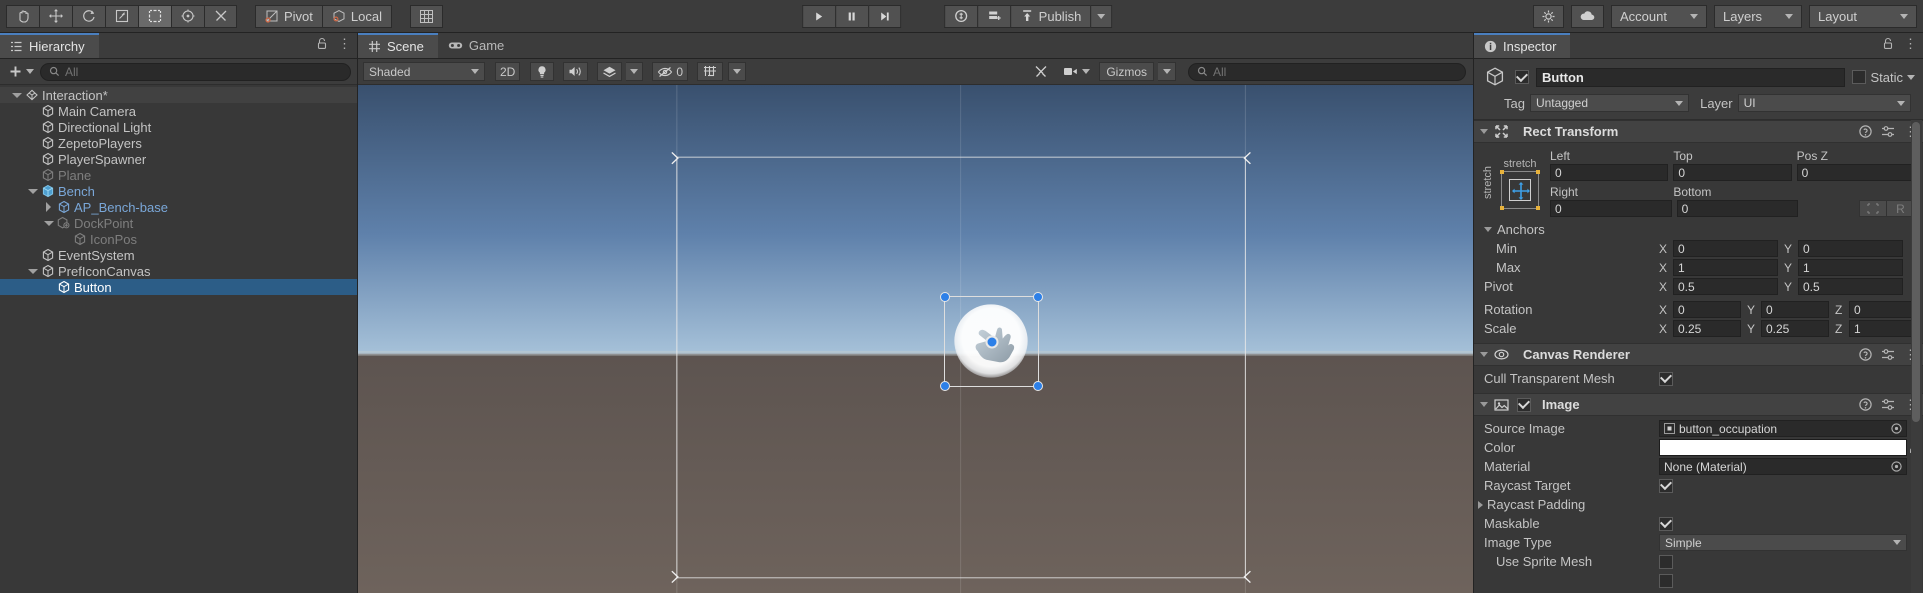  Describe the element at coordinates (737, 71) in the screenshot. I see `scene-grid-dropdown` at that location.